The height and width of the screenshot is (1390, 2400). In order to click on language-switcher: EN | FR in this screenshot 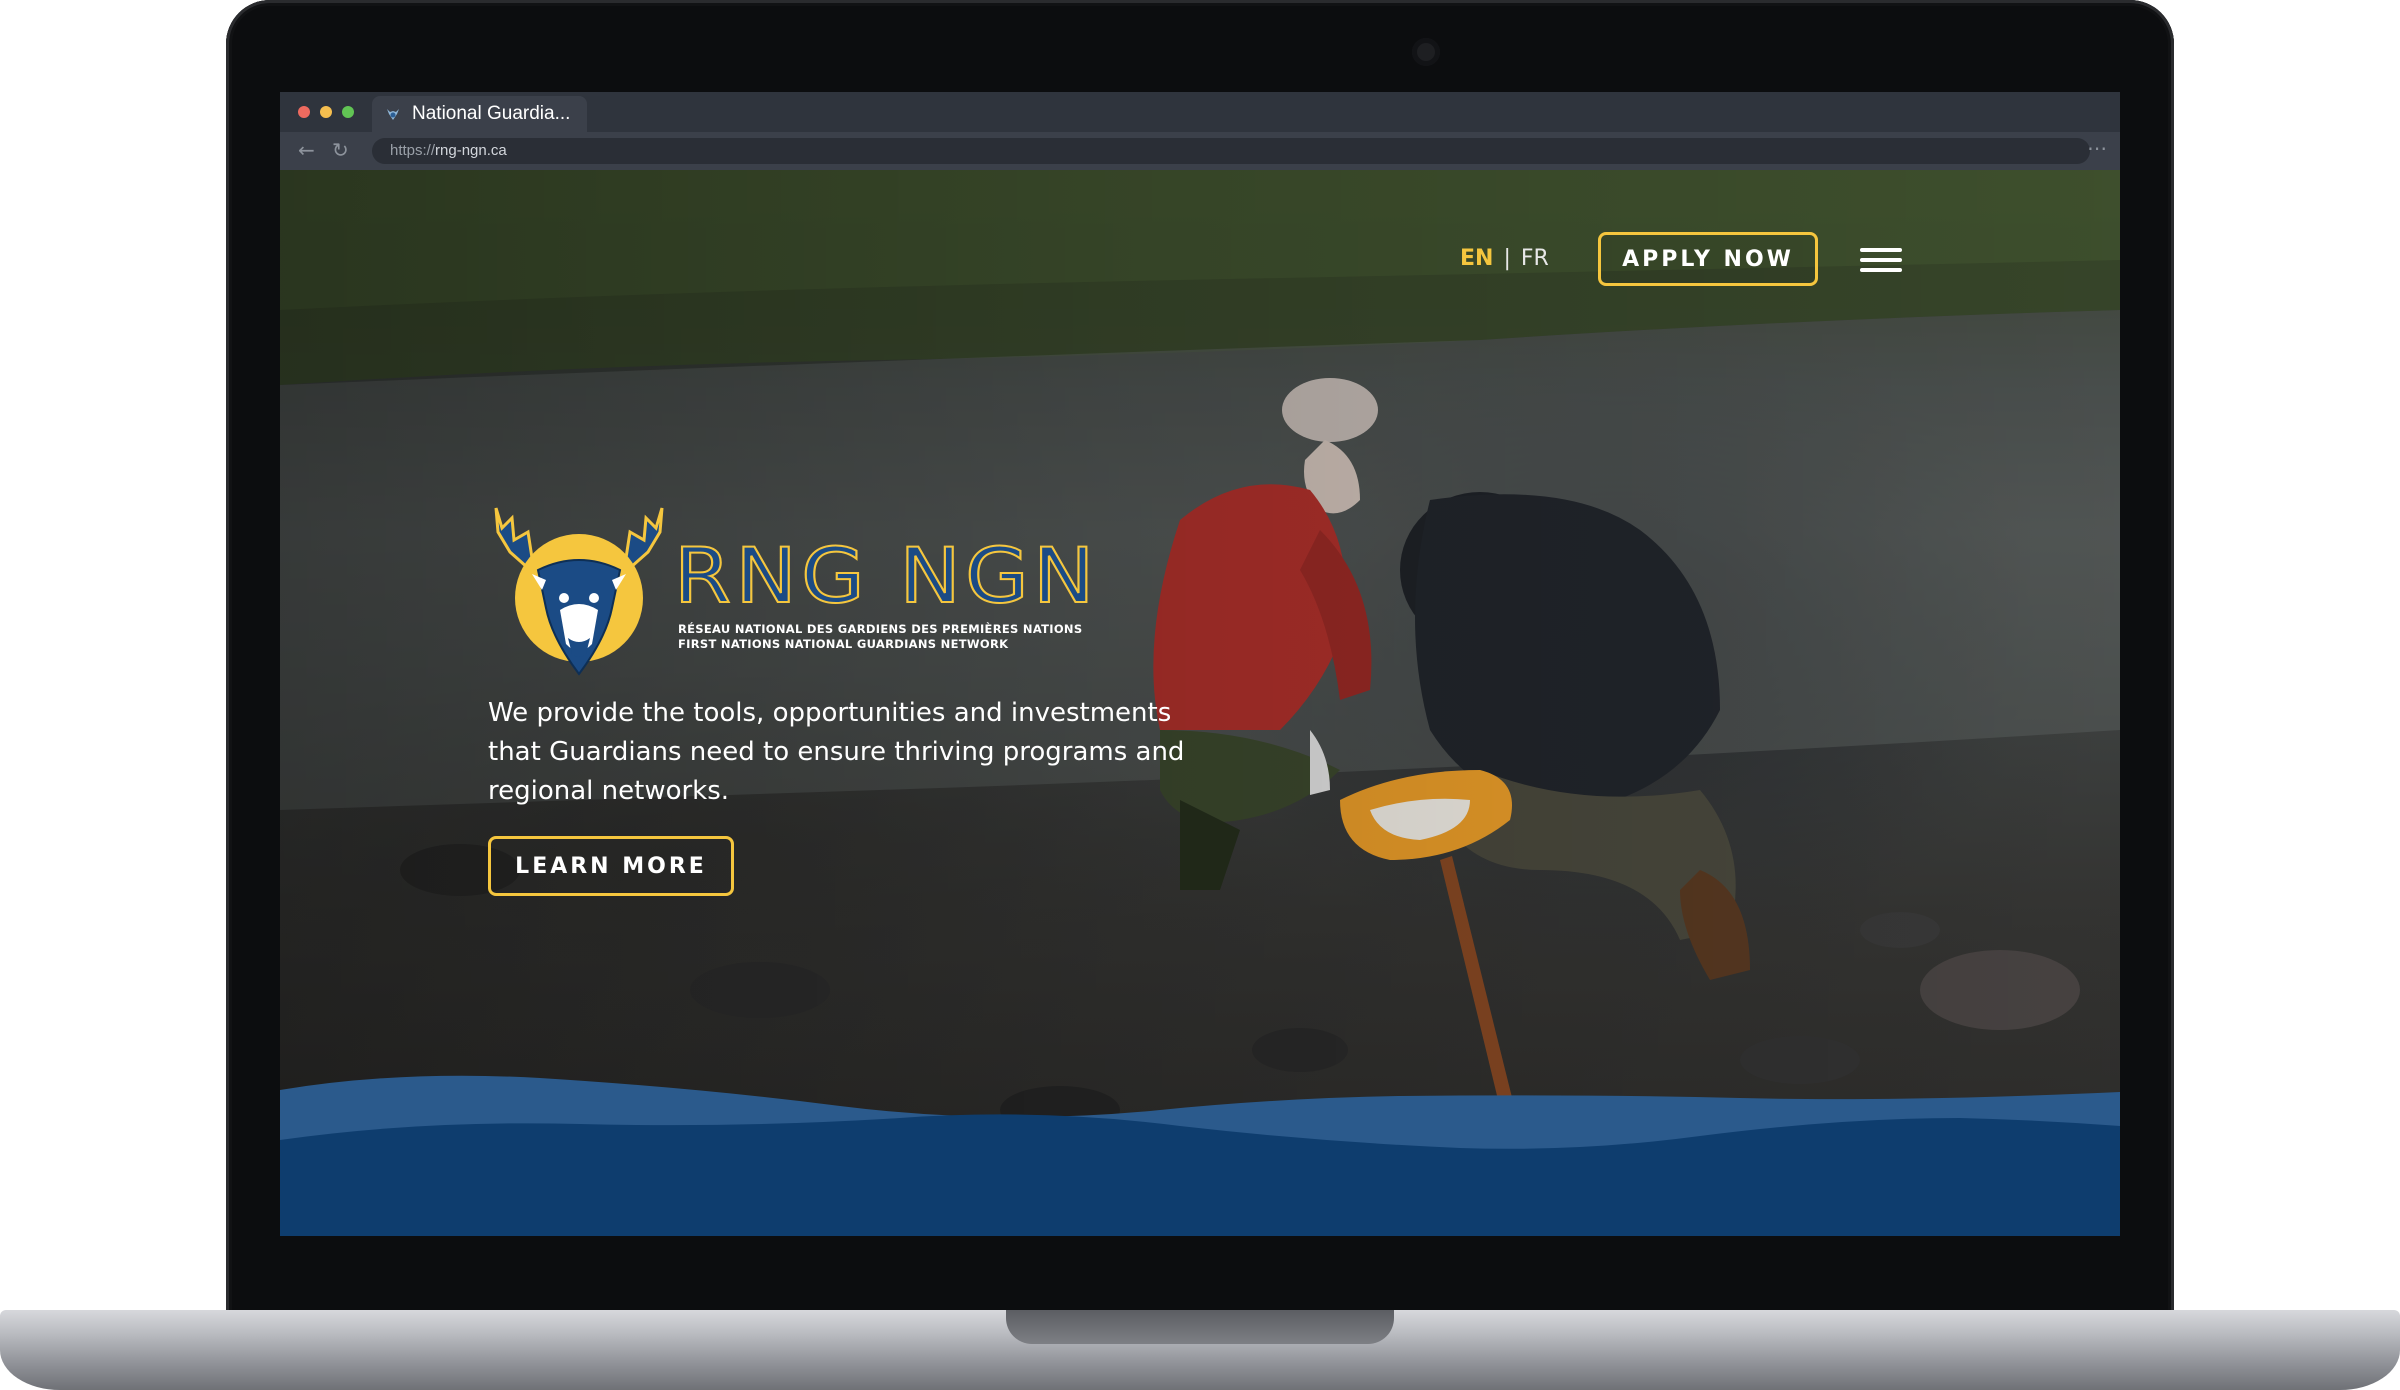, I will do `click(1504, 258)`.